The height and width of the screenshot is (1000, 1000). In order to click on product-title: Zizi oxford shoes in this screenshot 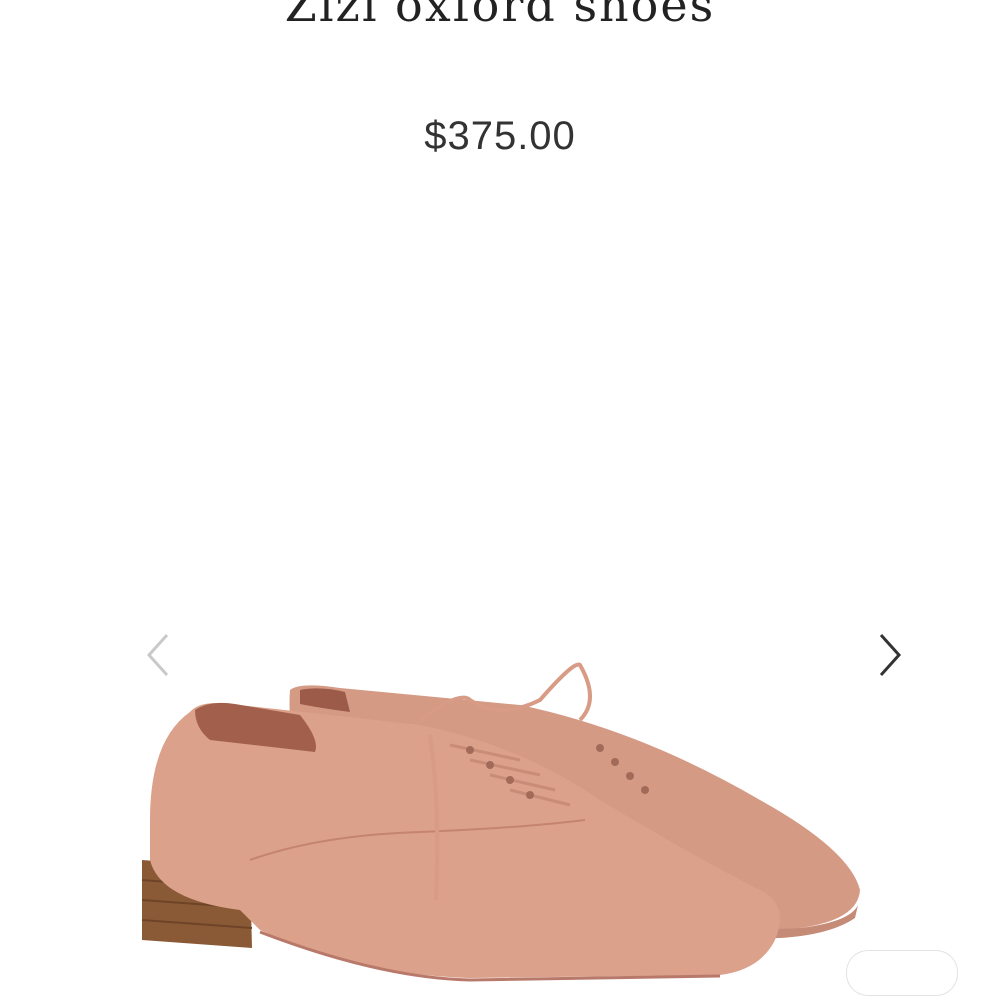, I will do `click(500, 16)`.